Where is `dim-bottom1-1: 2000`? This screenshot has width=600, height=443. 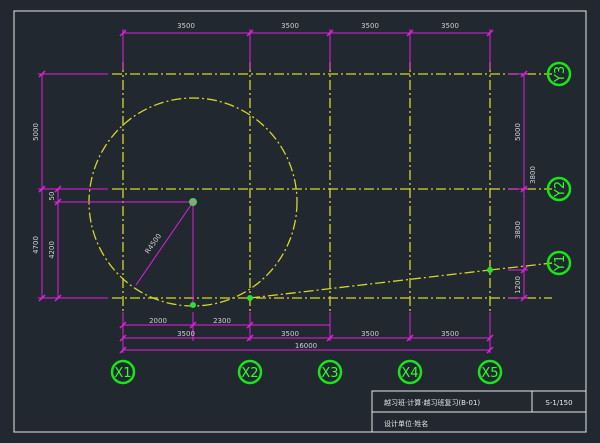
dim-bottom1-1: 2000 is located at coordinates (158, 321).